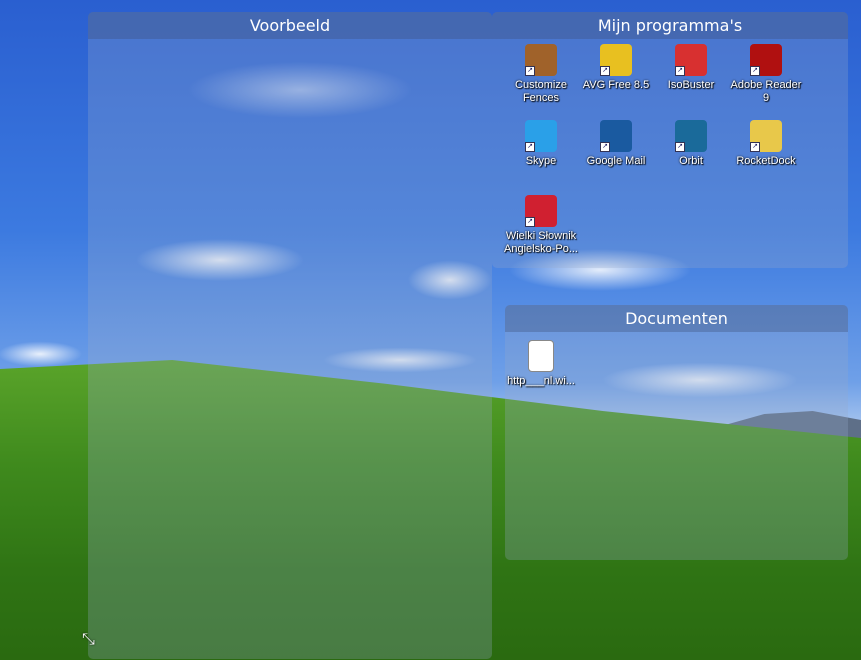 Image resolution: width=861 pixels, height=660 pixels. Describe the element at coordinates (691, 161) in the screenshot. I see `shortcut-label: Orbit` at that location.